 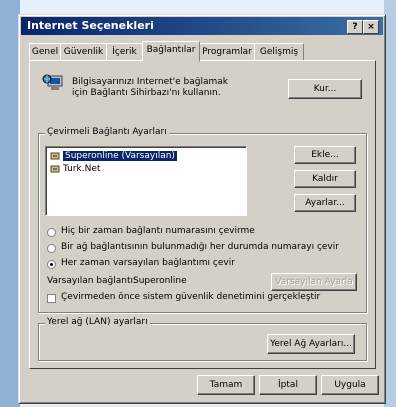 What do you see at coordinates (325, 179) in the screenshot?
I see `remove-button: Kaldır` at bounding box center [325, 179].